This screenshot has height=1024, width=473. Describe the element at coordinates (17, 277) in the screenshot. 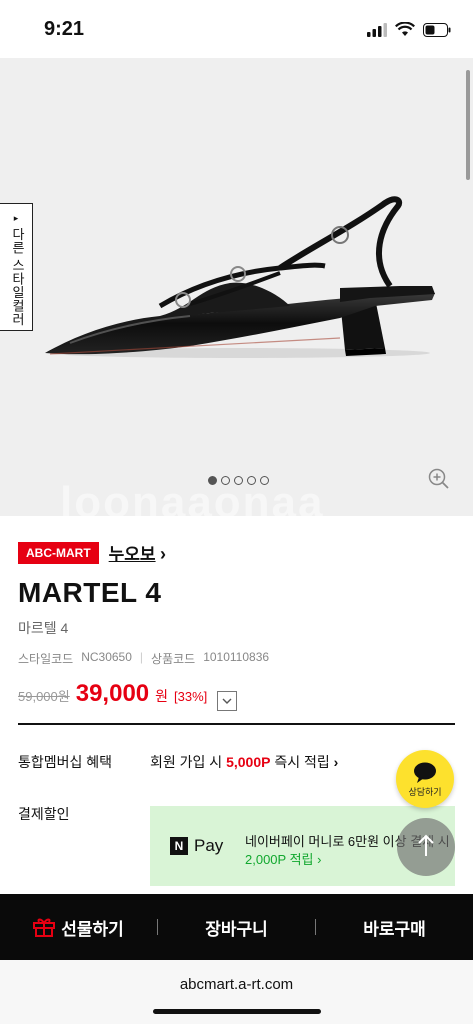

I see `side-tab-text: 다른 스타일컬러` at that location.